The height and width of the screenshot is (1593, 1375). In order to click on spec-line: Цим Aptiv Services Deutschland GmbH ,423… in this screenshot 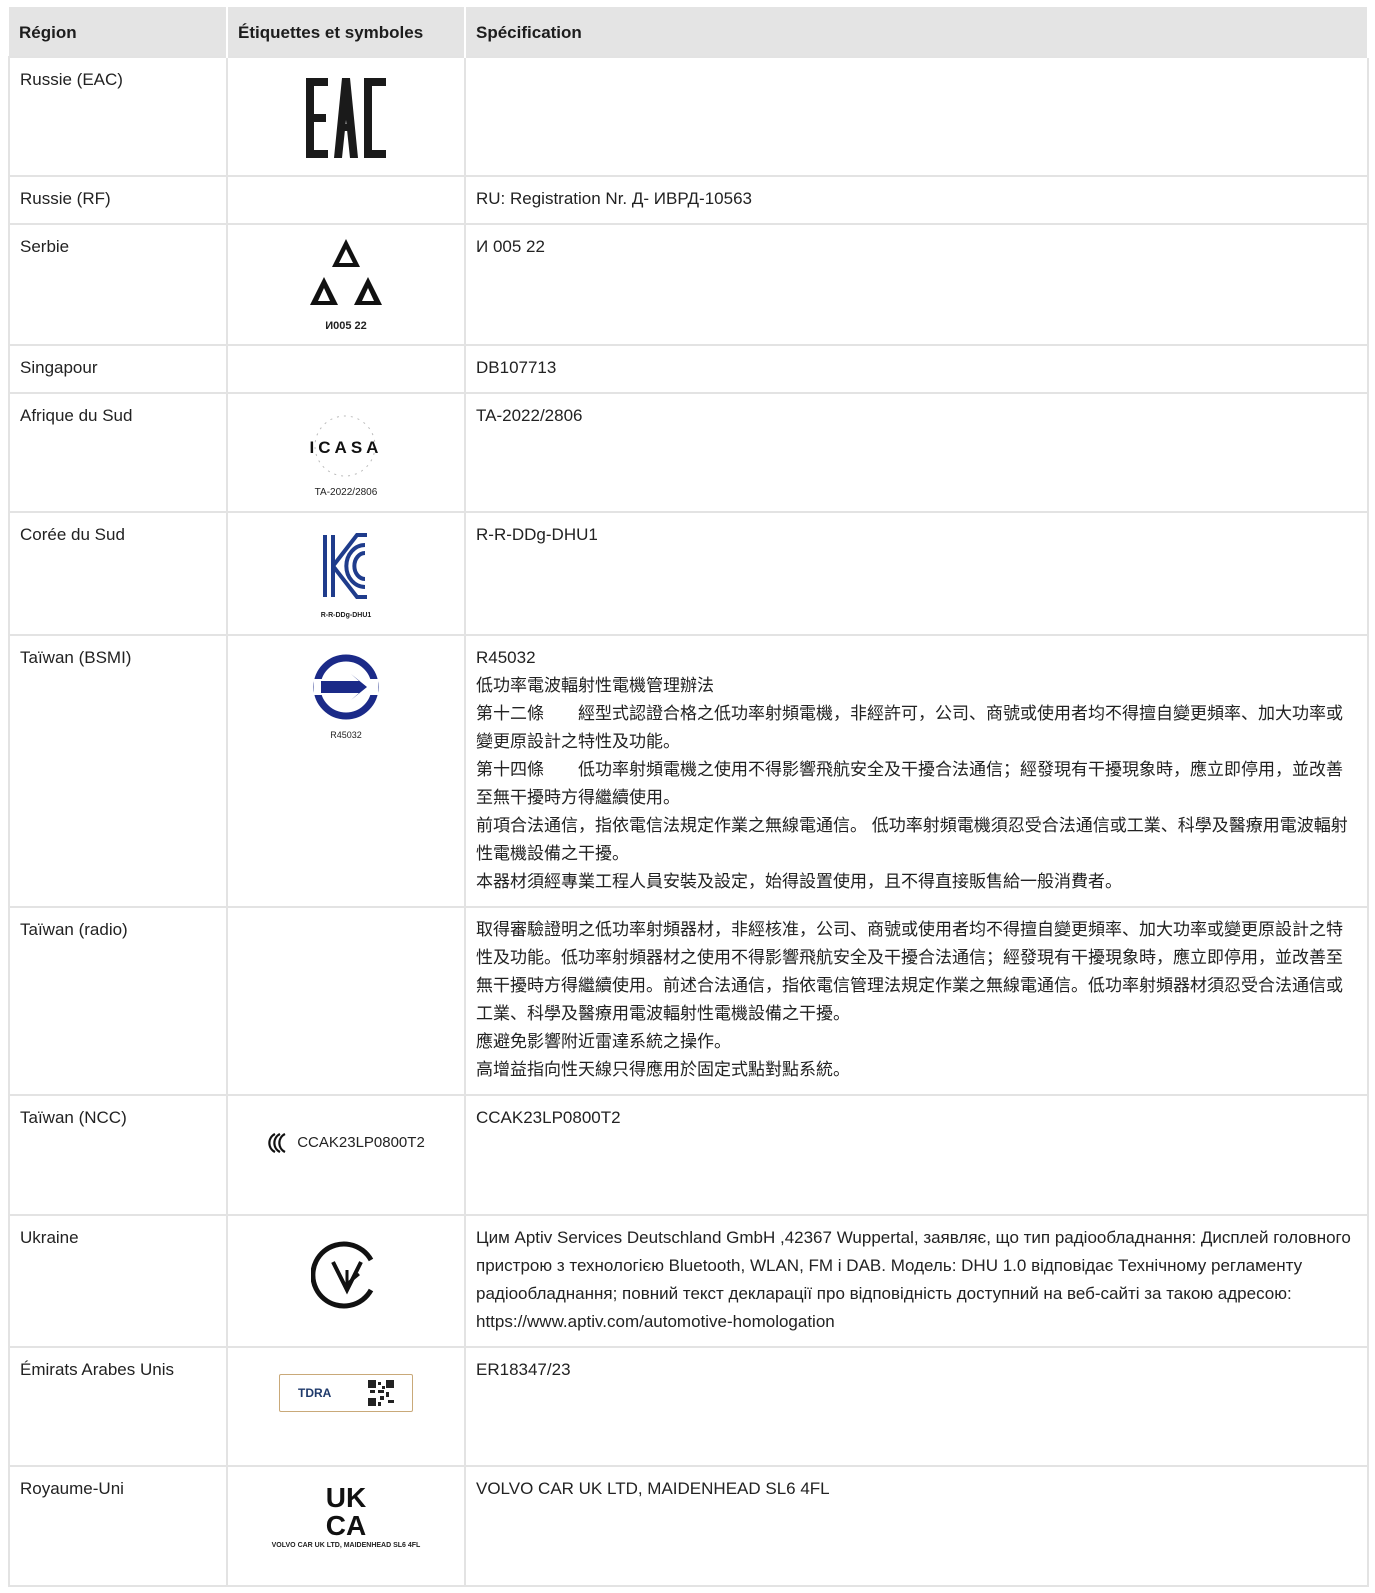, I will do `click(913, 1279)`.